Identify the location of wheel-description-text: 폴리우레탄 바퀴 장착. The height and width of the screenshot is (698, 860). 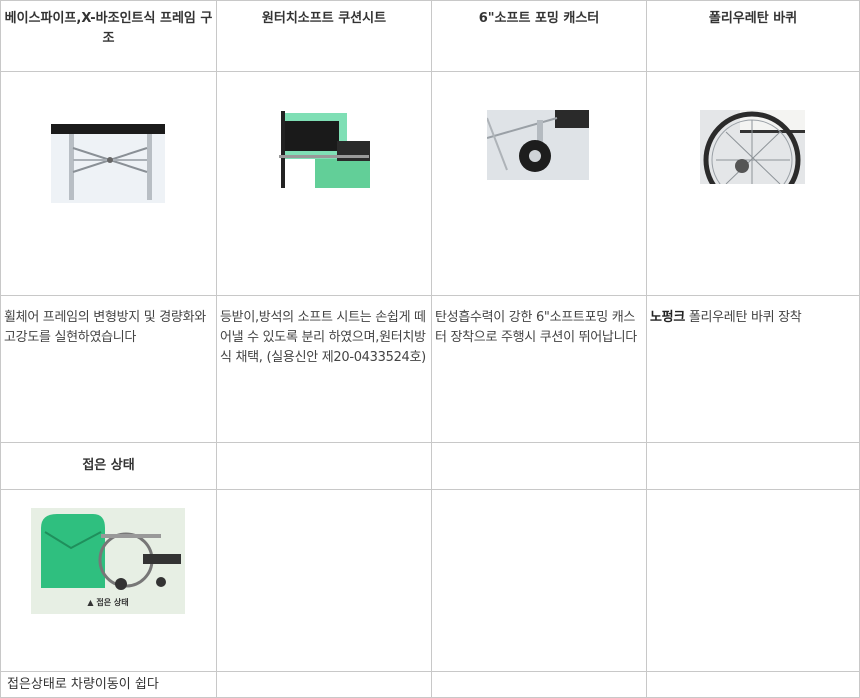
(743, 317).